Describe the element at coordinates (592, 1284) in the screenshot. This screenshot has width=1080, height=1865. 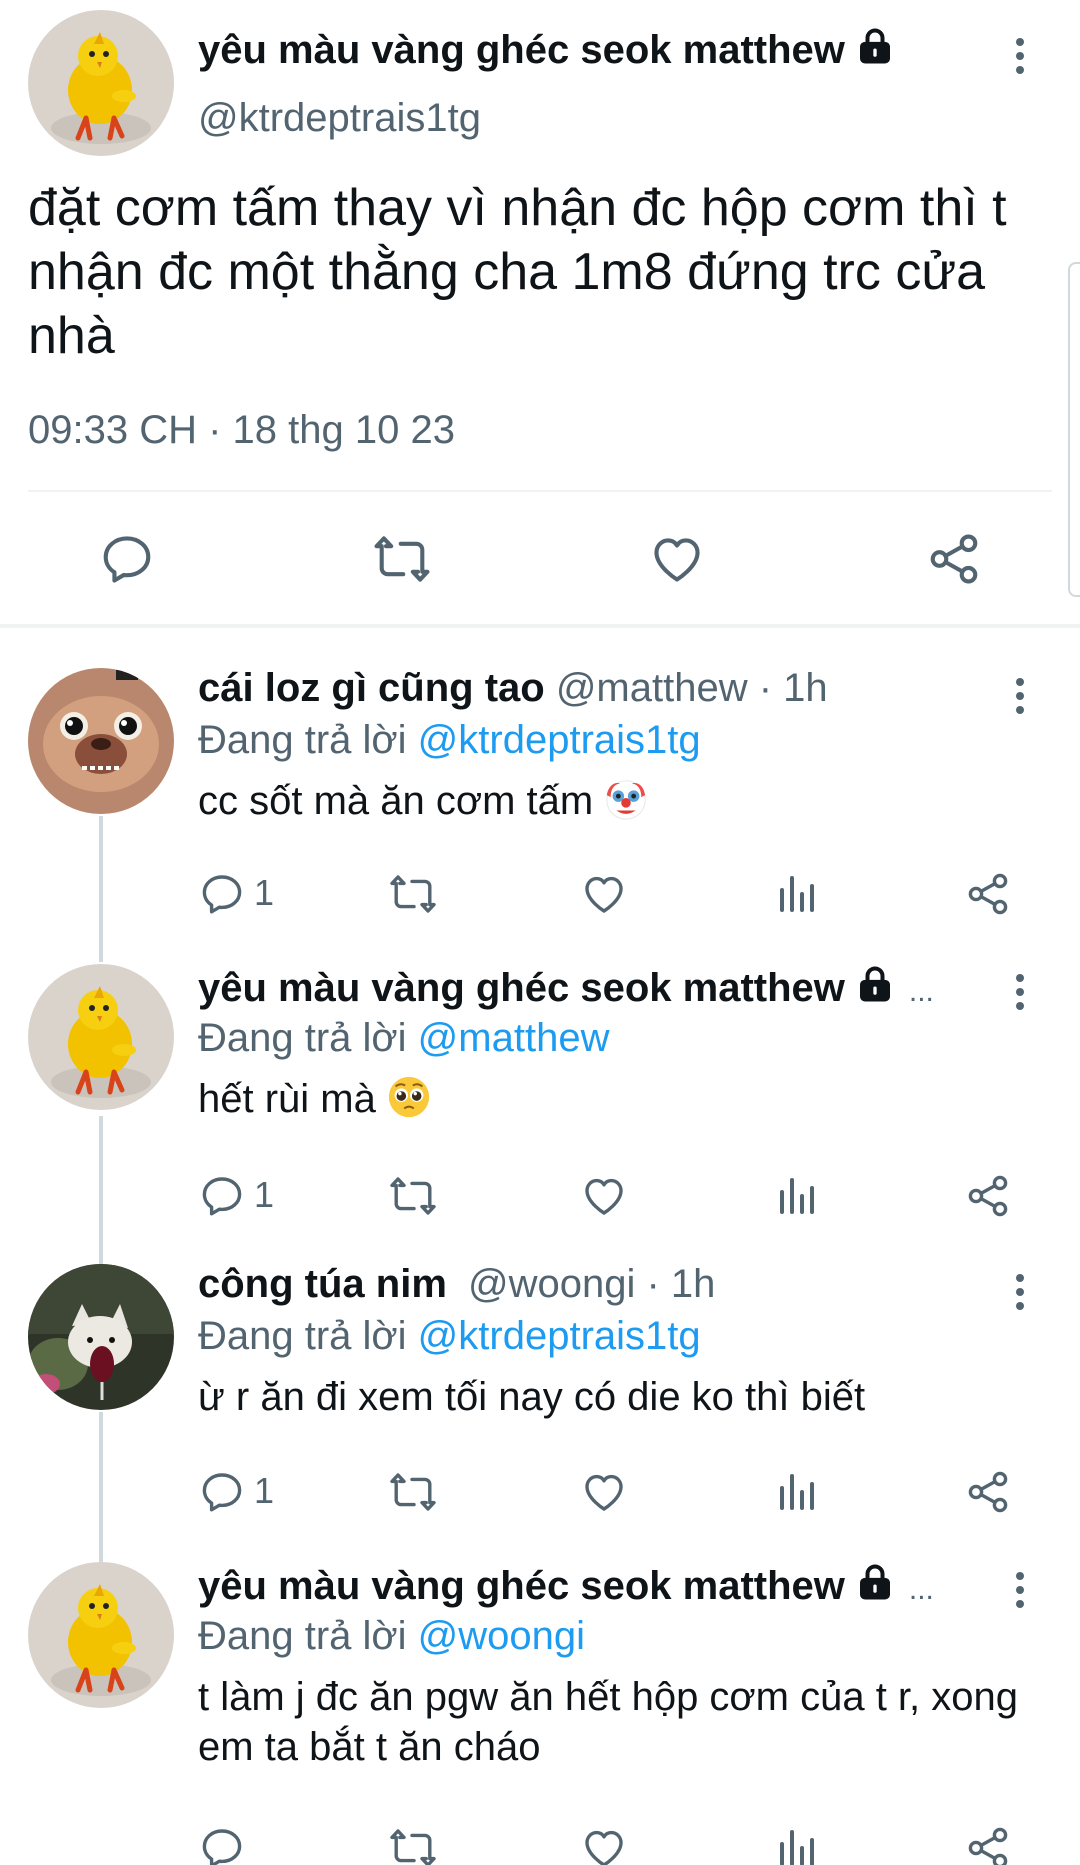
I see `reply-meta: @woongi · 1h` at that location.